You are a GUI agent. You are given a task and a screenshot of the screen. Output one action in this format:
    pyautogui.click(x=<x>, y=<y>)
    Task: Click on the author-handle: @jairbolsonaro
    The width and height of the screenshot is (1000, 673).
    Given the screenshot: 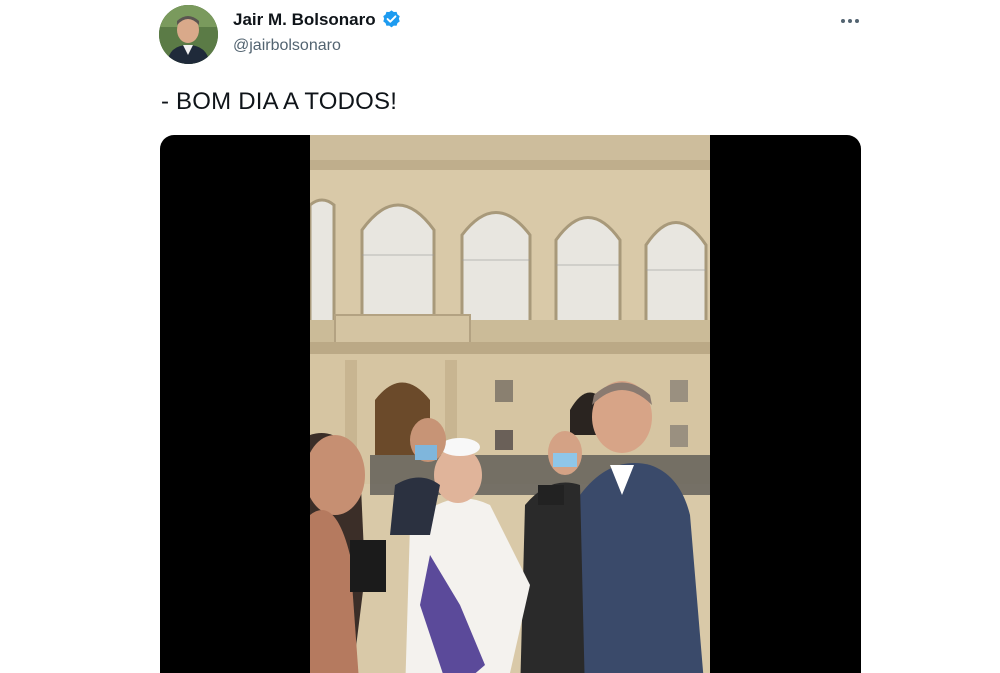 What is the action you would take?
    pyautogui.click(x=287, y=46)
    